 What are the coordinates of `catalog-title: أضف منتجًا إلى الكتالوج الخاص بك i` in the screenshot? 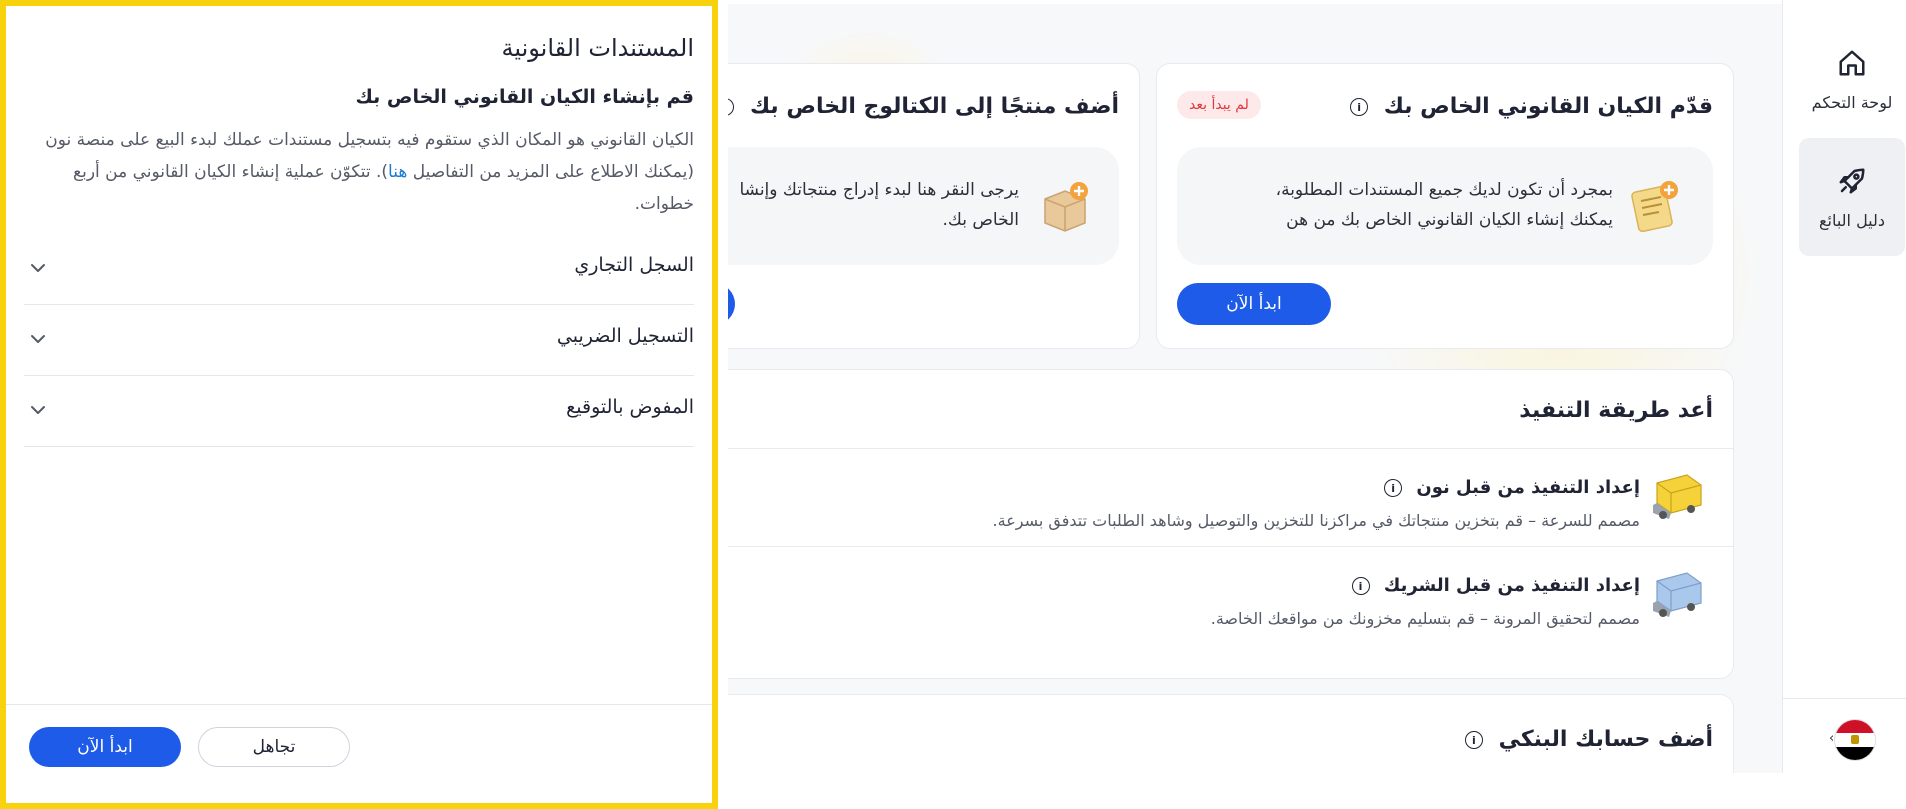 It's located at (923, 106).